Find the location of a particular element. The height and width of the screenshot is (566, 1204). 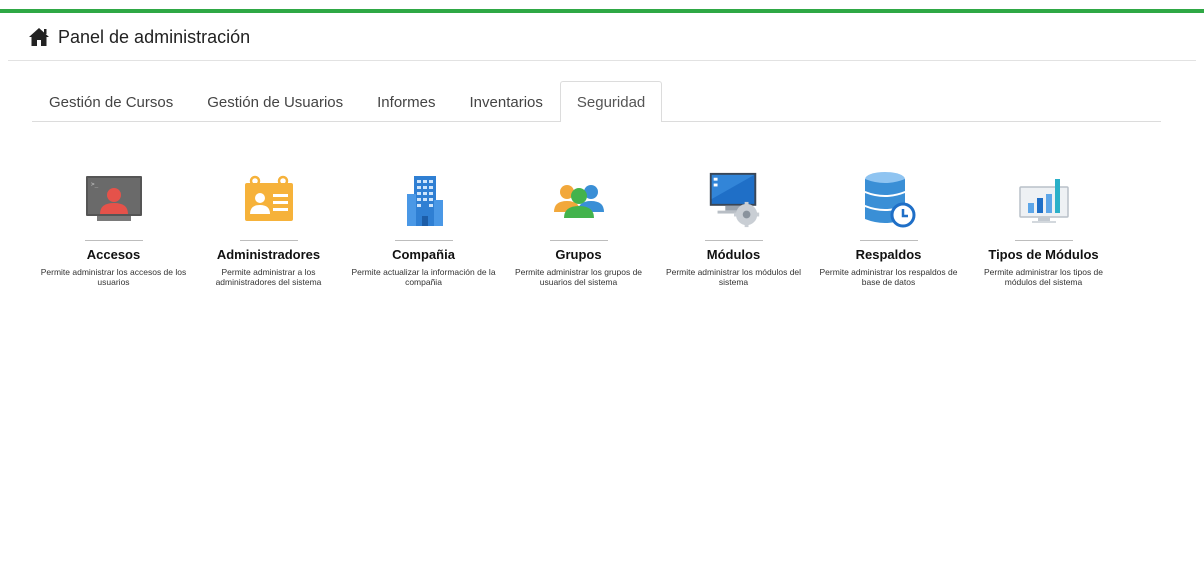

module-title: Tipos de Módulos is located at coordinates (1043, 254).